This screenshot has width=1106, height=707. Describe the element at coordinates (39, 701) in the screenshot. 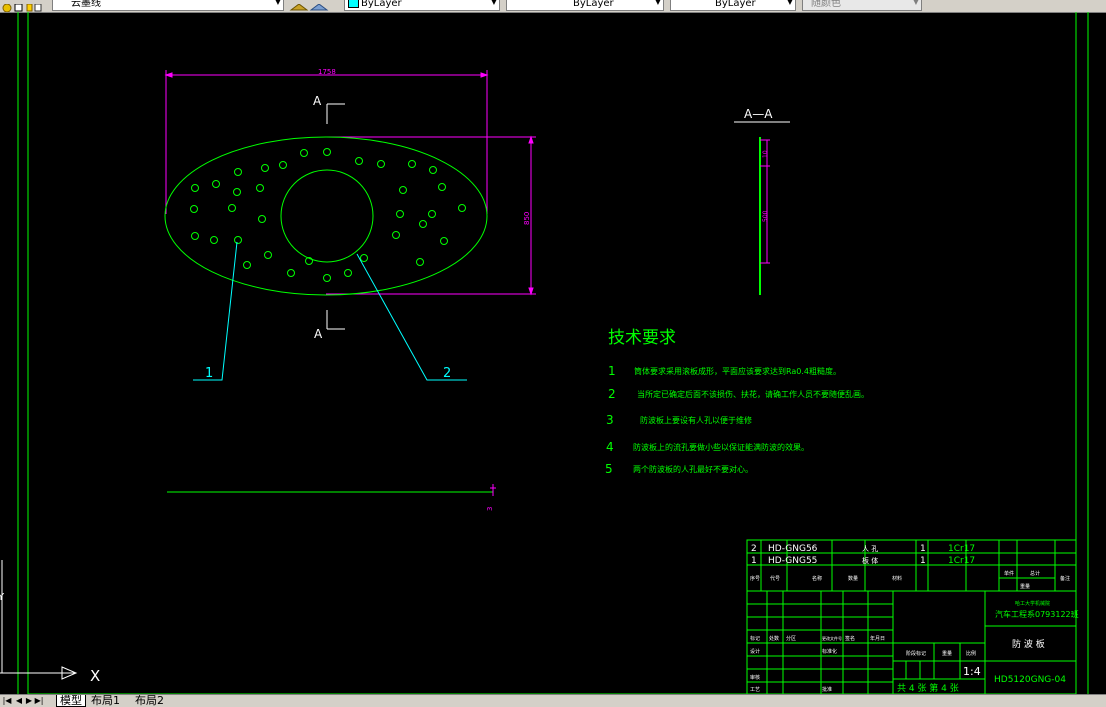

I see `last-tab-icon: ▶|` at that location.